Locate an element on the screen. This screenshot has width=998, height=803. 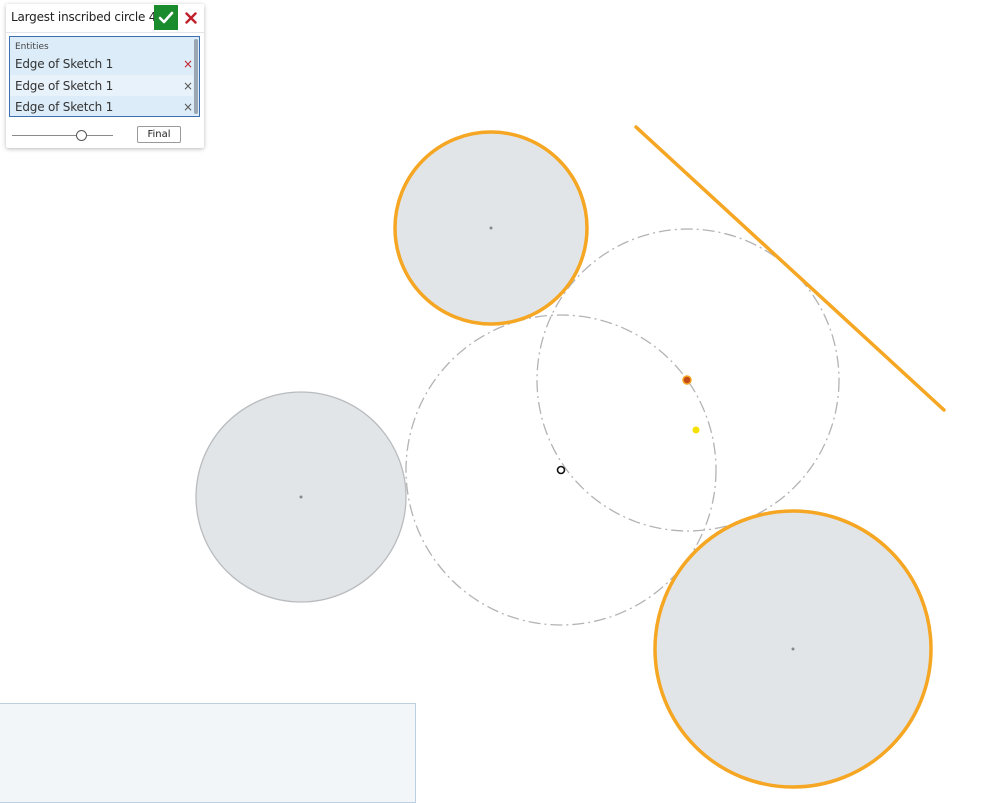
inscribed-circle-center-point is located at coordinates (561, 470).